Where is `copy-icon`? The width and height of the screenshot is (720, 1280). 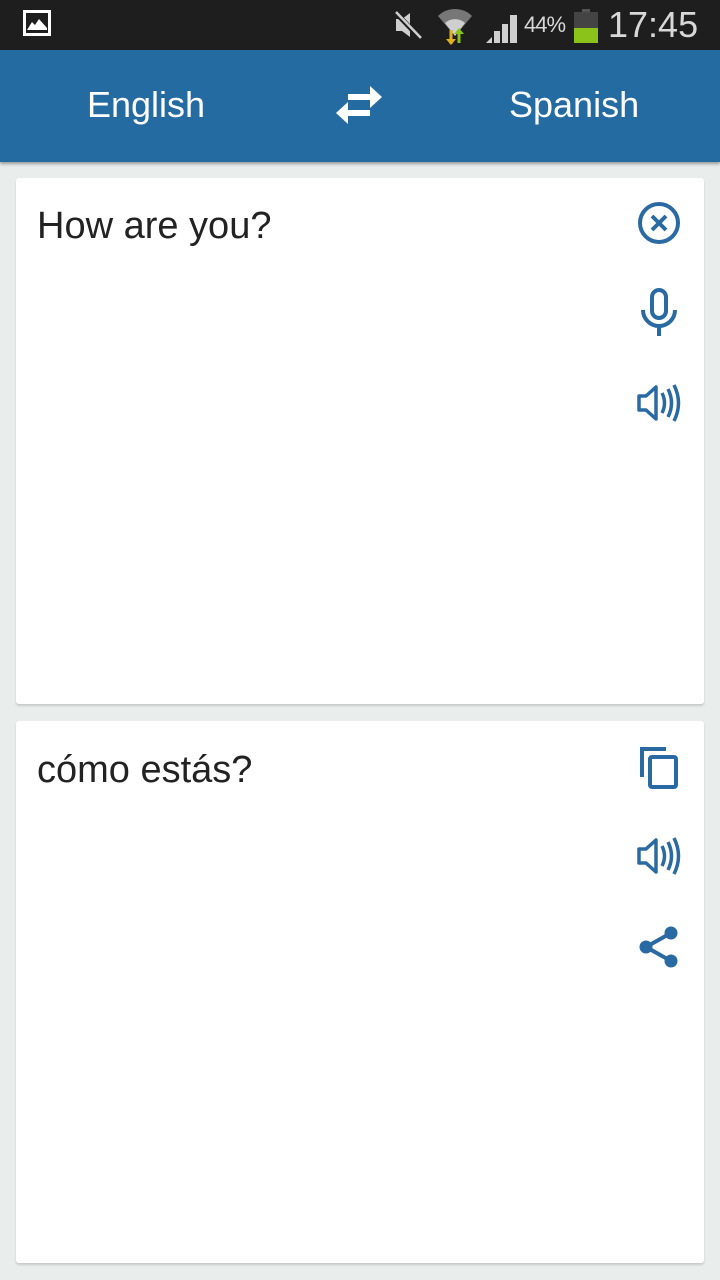
copy-icon is located at coordinates (659, 768).